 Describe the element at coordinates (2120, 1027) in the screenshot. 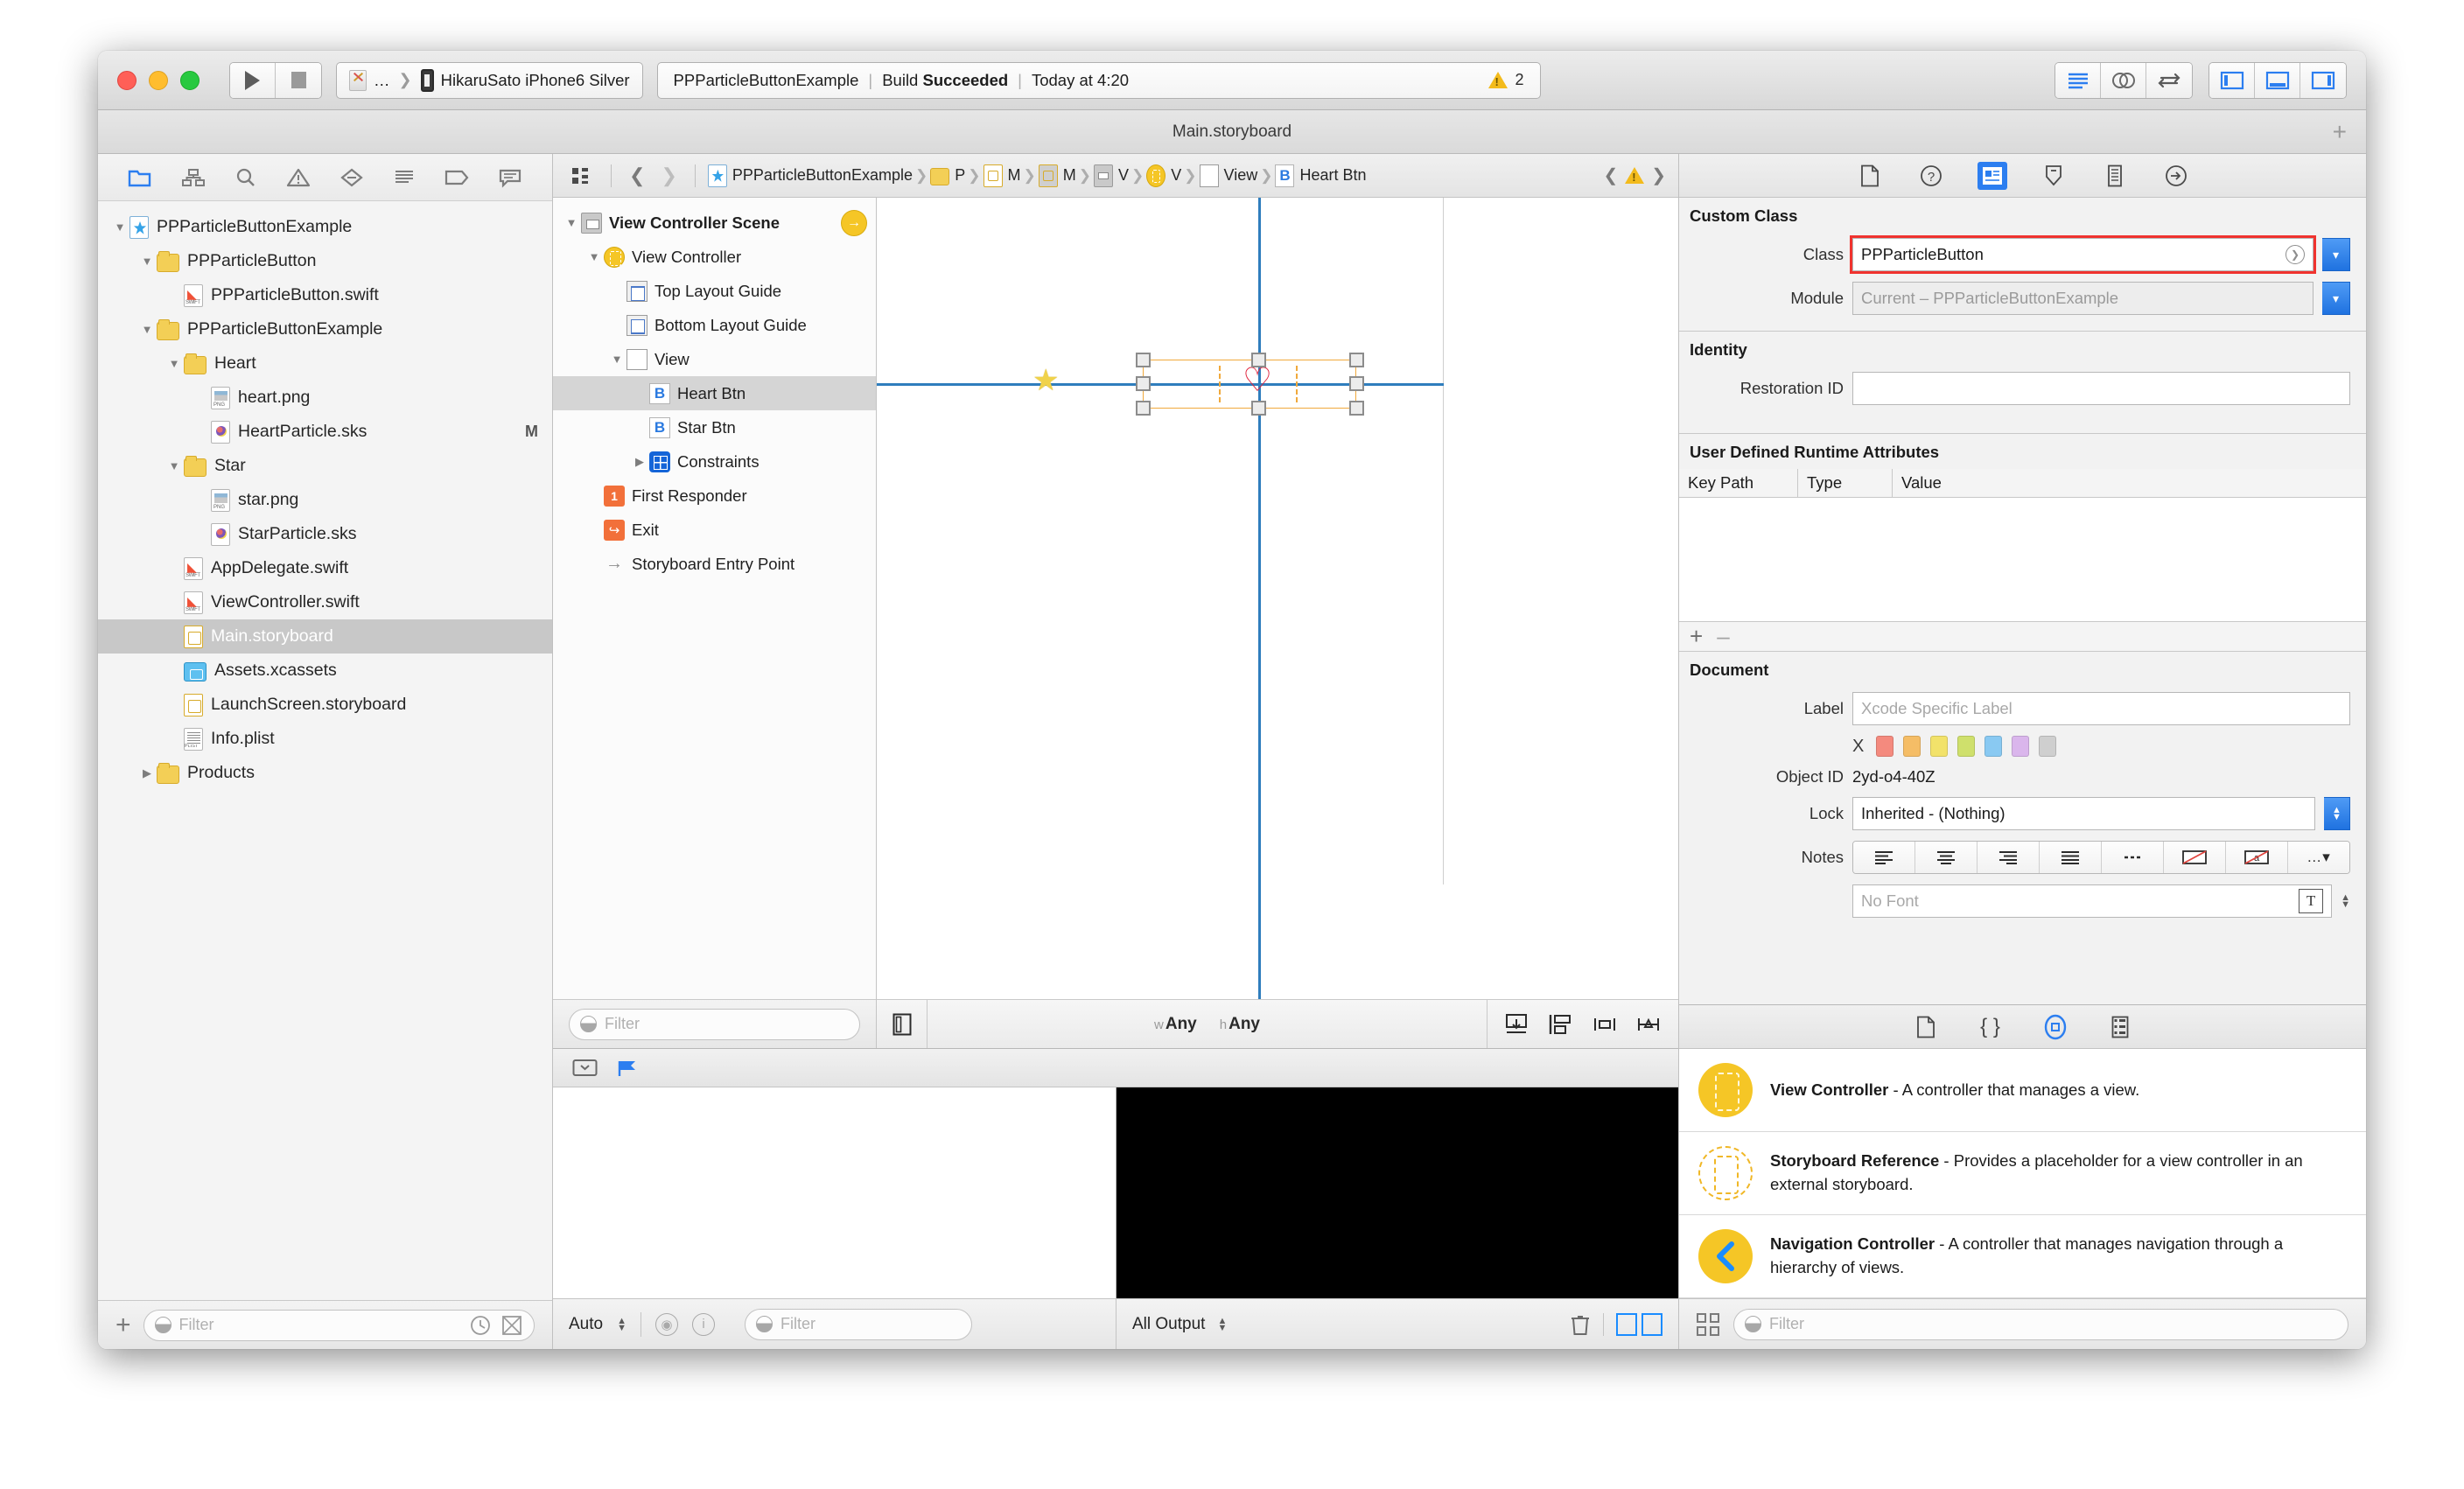

I see `media-library-tab` at that location.